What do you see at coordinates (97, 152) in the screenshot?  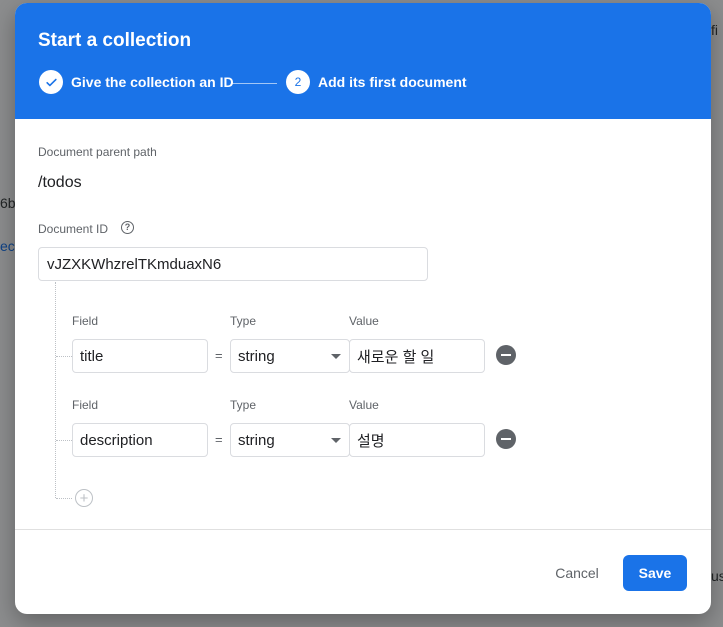 I see `parent-path-label: Document parent path` at bounding box center [97, 152].